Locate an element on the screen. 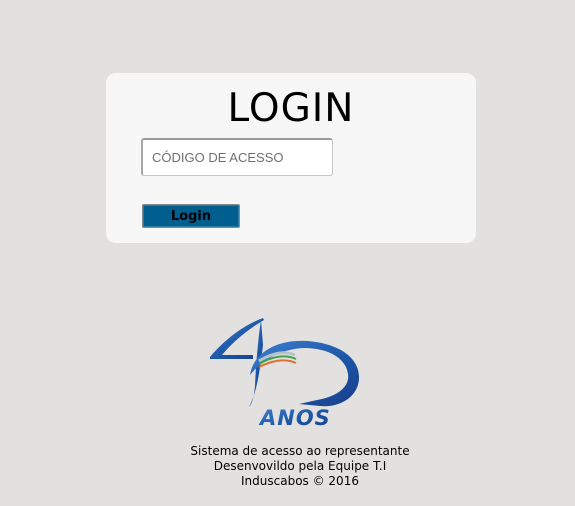 The height and width of the screenshot is (506, 575). footer-line-3: Induscabos © 2016 is located at coordinates (300, 481).